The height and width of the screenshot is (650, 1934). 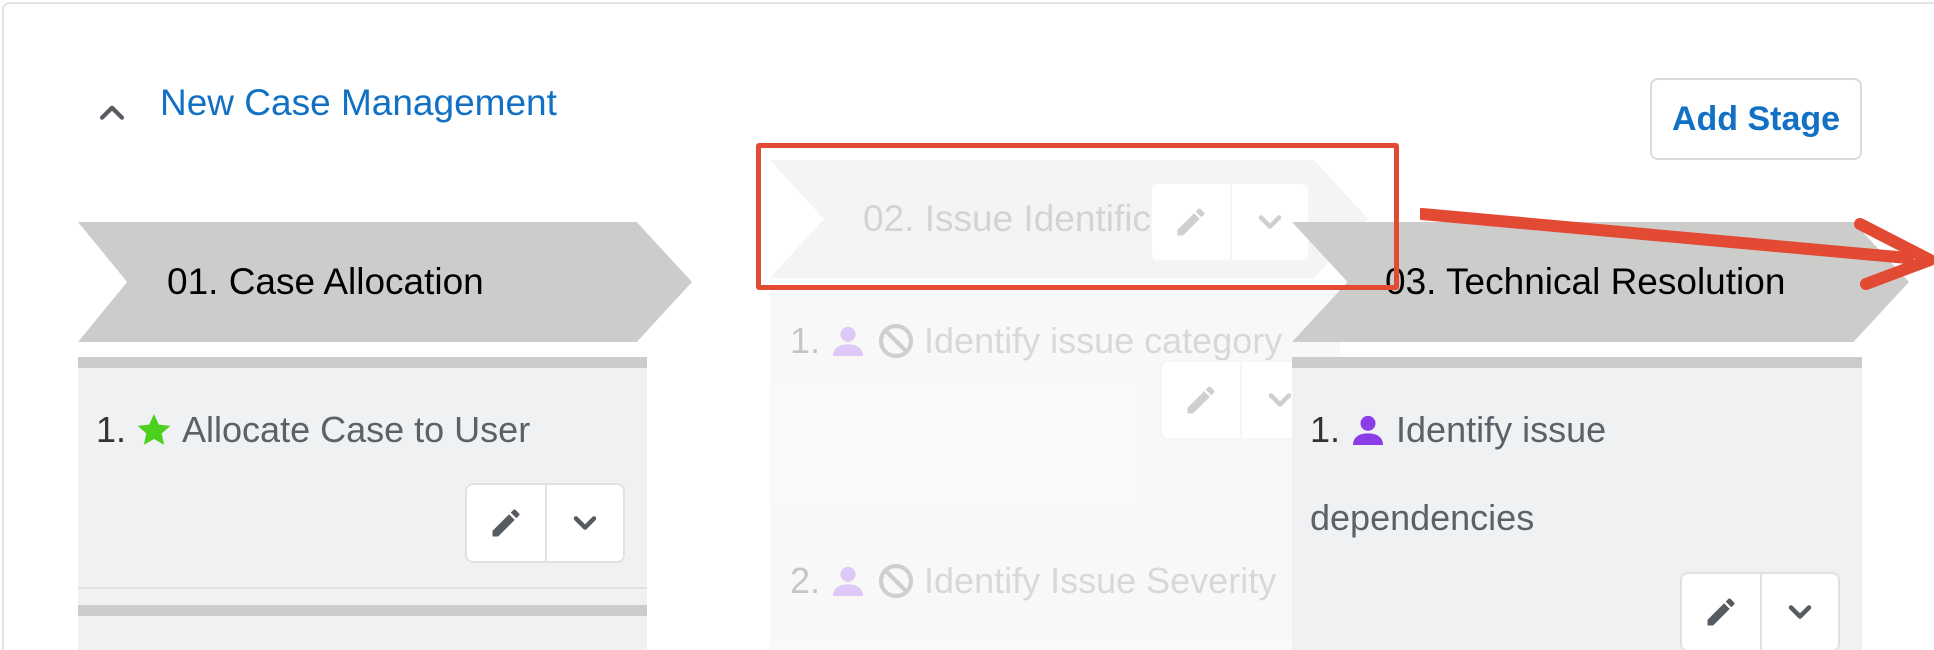 I want to click on star-icon, so click(x=154, y=430).